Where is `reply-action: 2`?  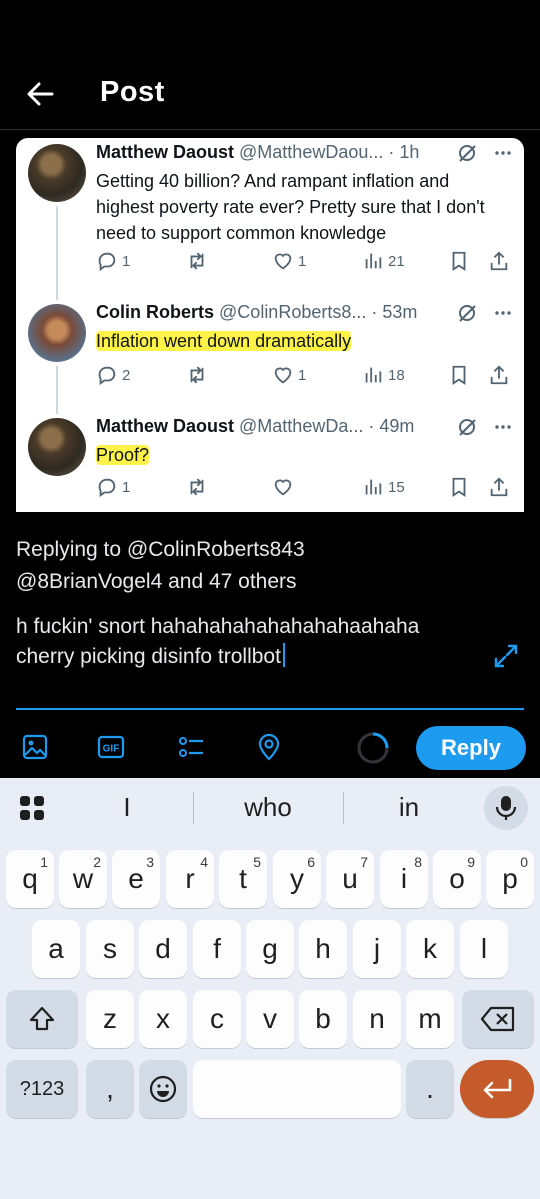
reply-action: 2 is located at coordinates (113, 375).